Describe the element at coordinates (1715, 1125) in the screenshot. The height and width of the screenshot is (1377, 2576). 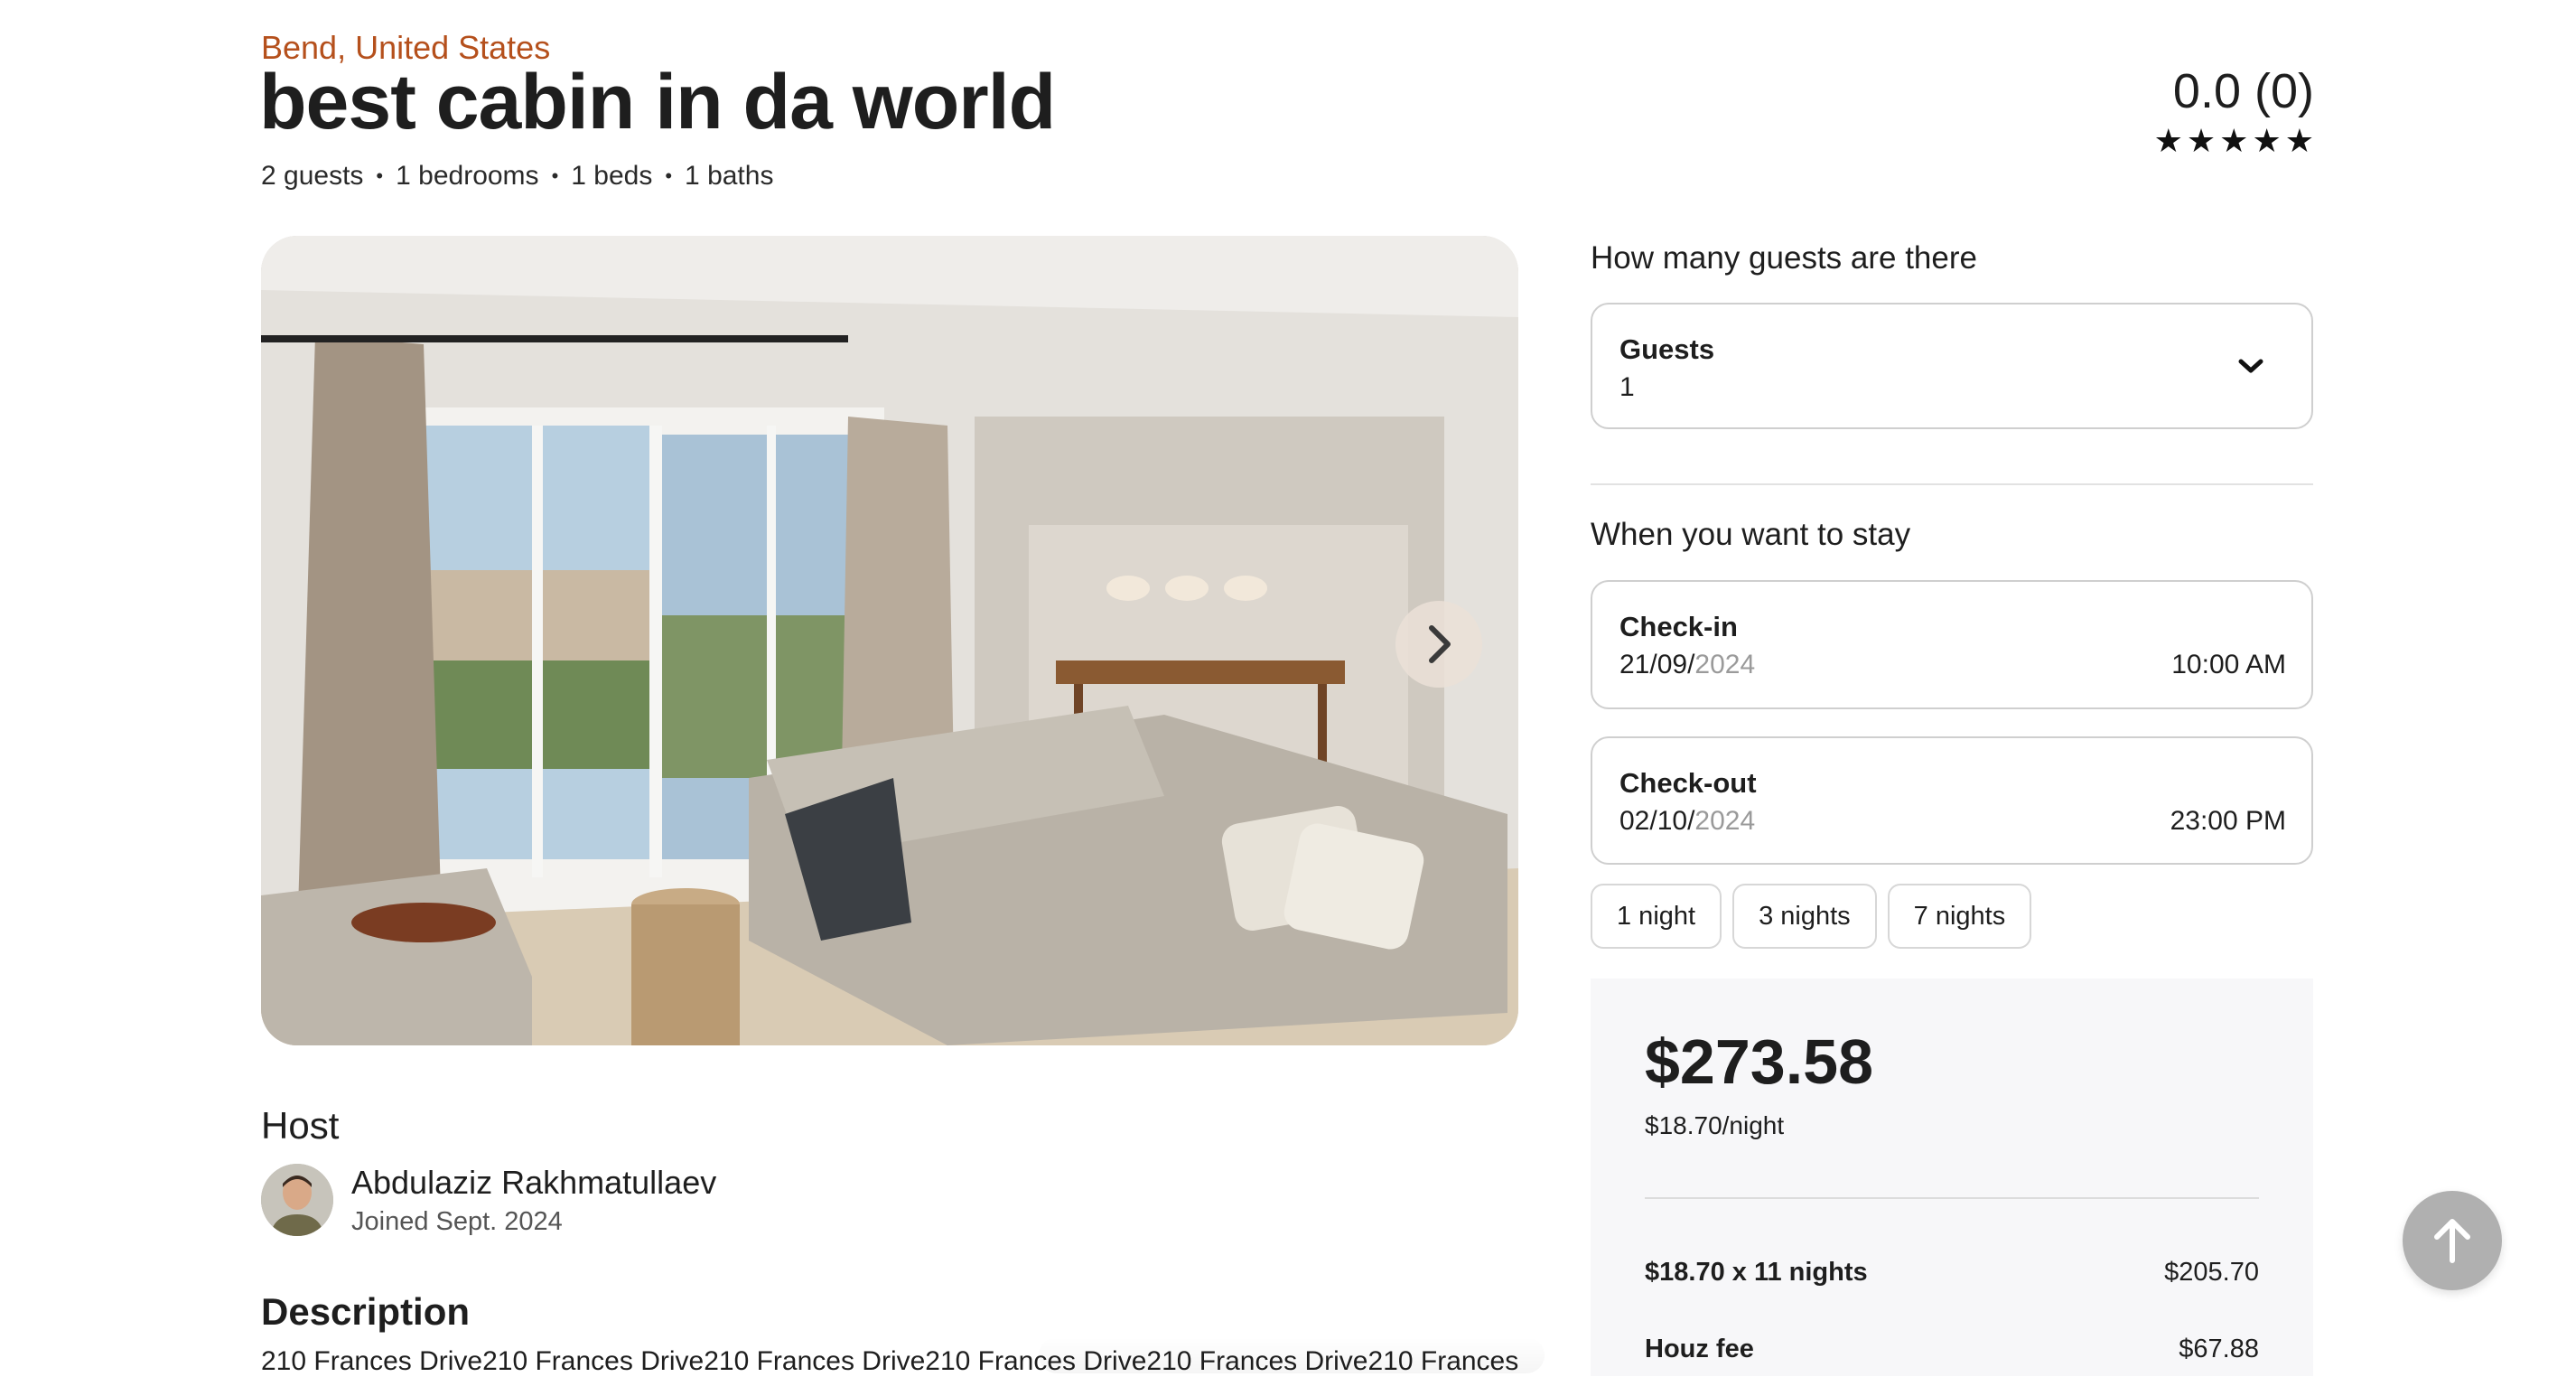
I see `price-per-night: $18.70/night` at that location.